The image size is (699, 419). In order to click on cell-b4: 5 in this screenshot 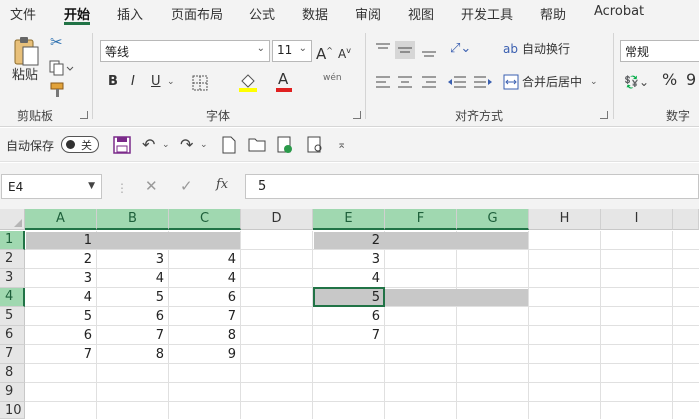, I will do `click(133, 297)`.